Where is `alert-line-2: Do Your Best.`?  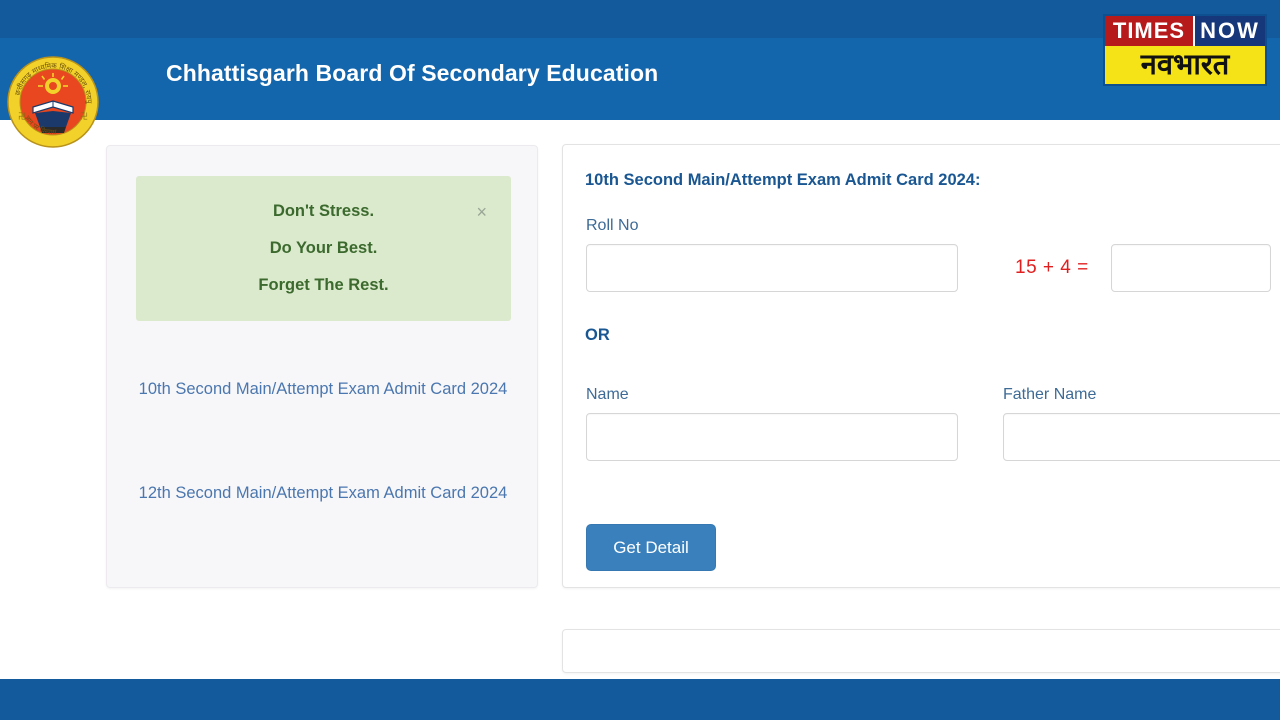
alert-line-2: Do Your Best. is located at coordinates (323, 248).